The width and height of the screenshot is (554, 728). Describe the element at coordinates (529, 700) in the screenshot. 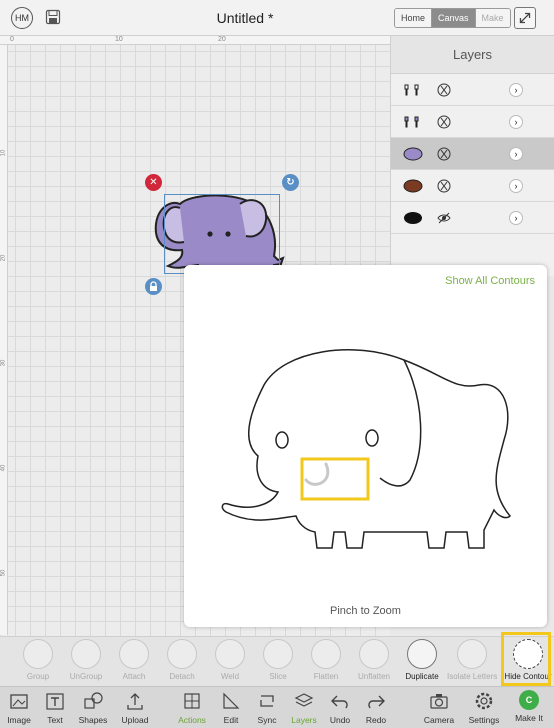

I see `make-it-icon: C` at that location.